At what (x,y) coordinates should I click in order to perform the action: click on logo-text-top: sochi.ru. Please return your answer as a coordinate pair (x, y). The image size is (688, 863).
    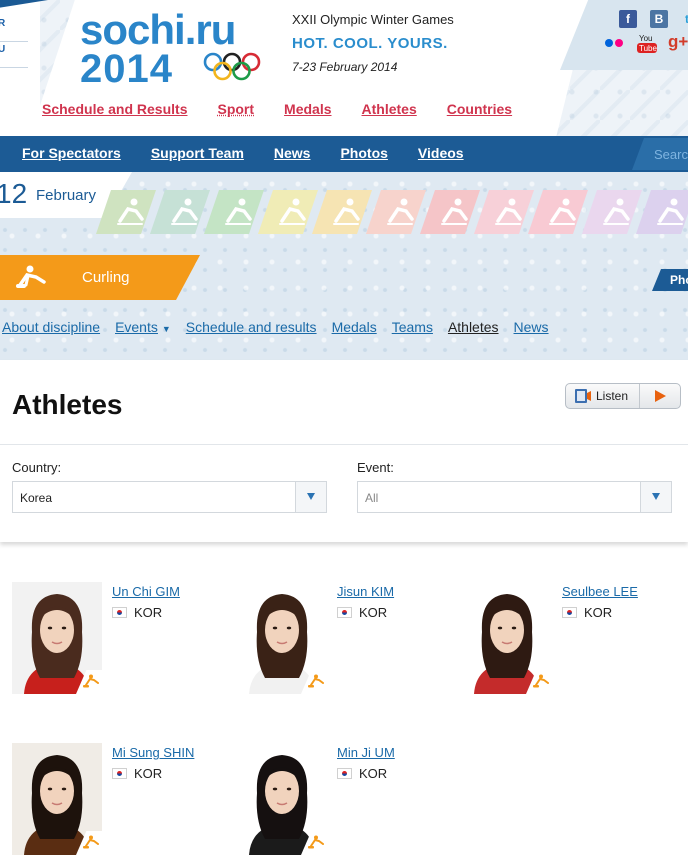
    Looking at the image, I should click on (157, 29).